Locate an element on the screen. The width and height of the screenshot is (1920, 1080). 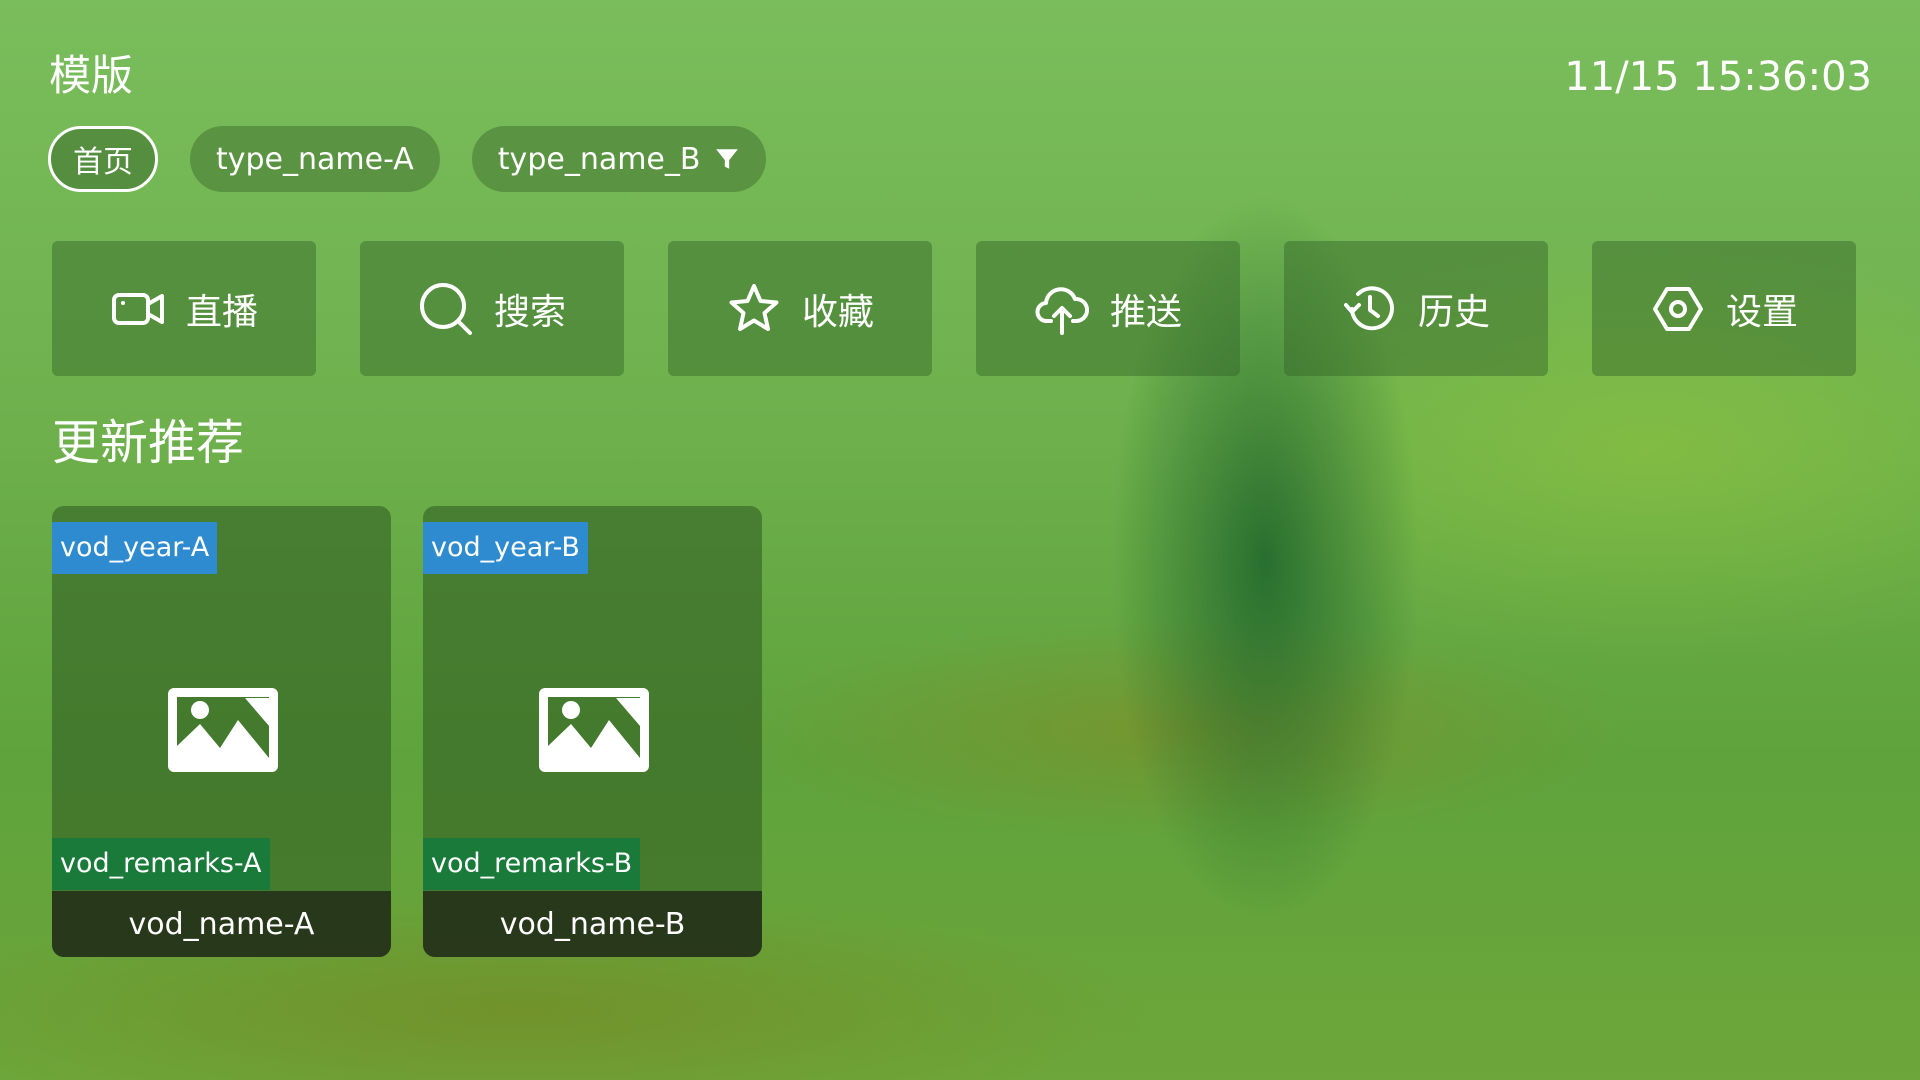
settings-button: 设置 is located at coordinates (1724, 308).